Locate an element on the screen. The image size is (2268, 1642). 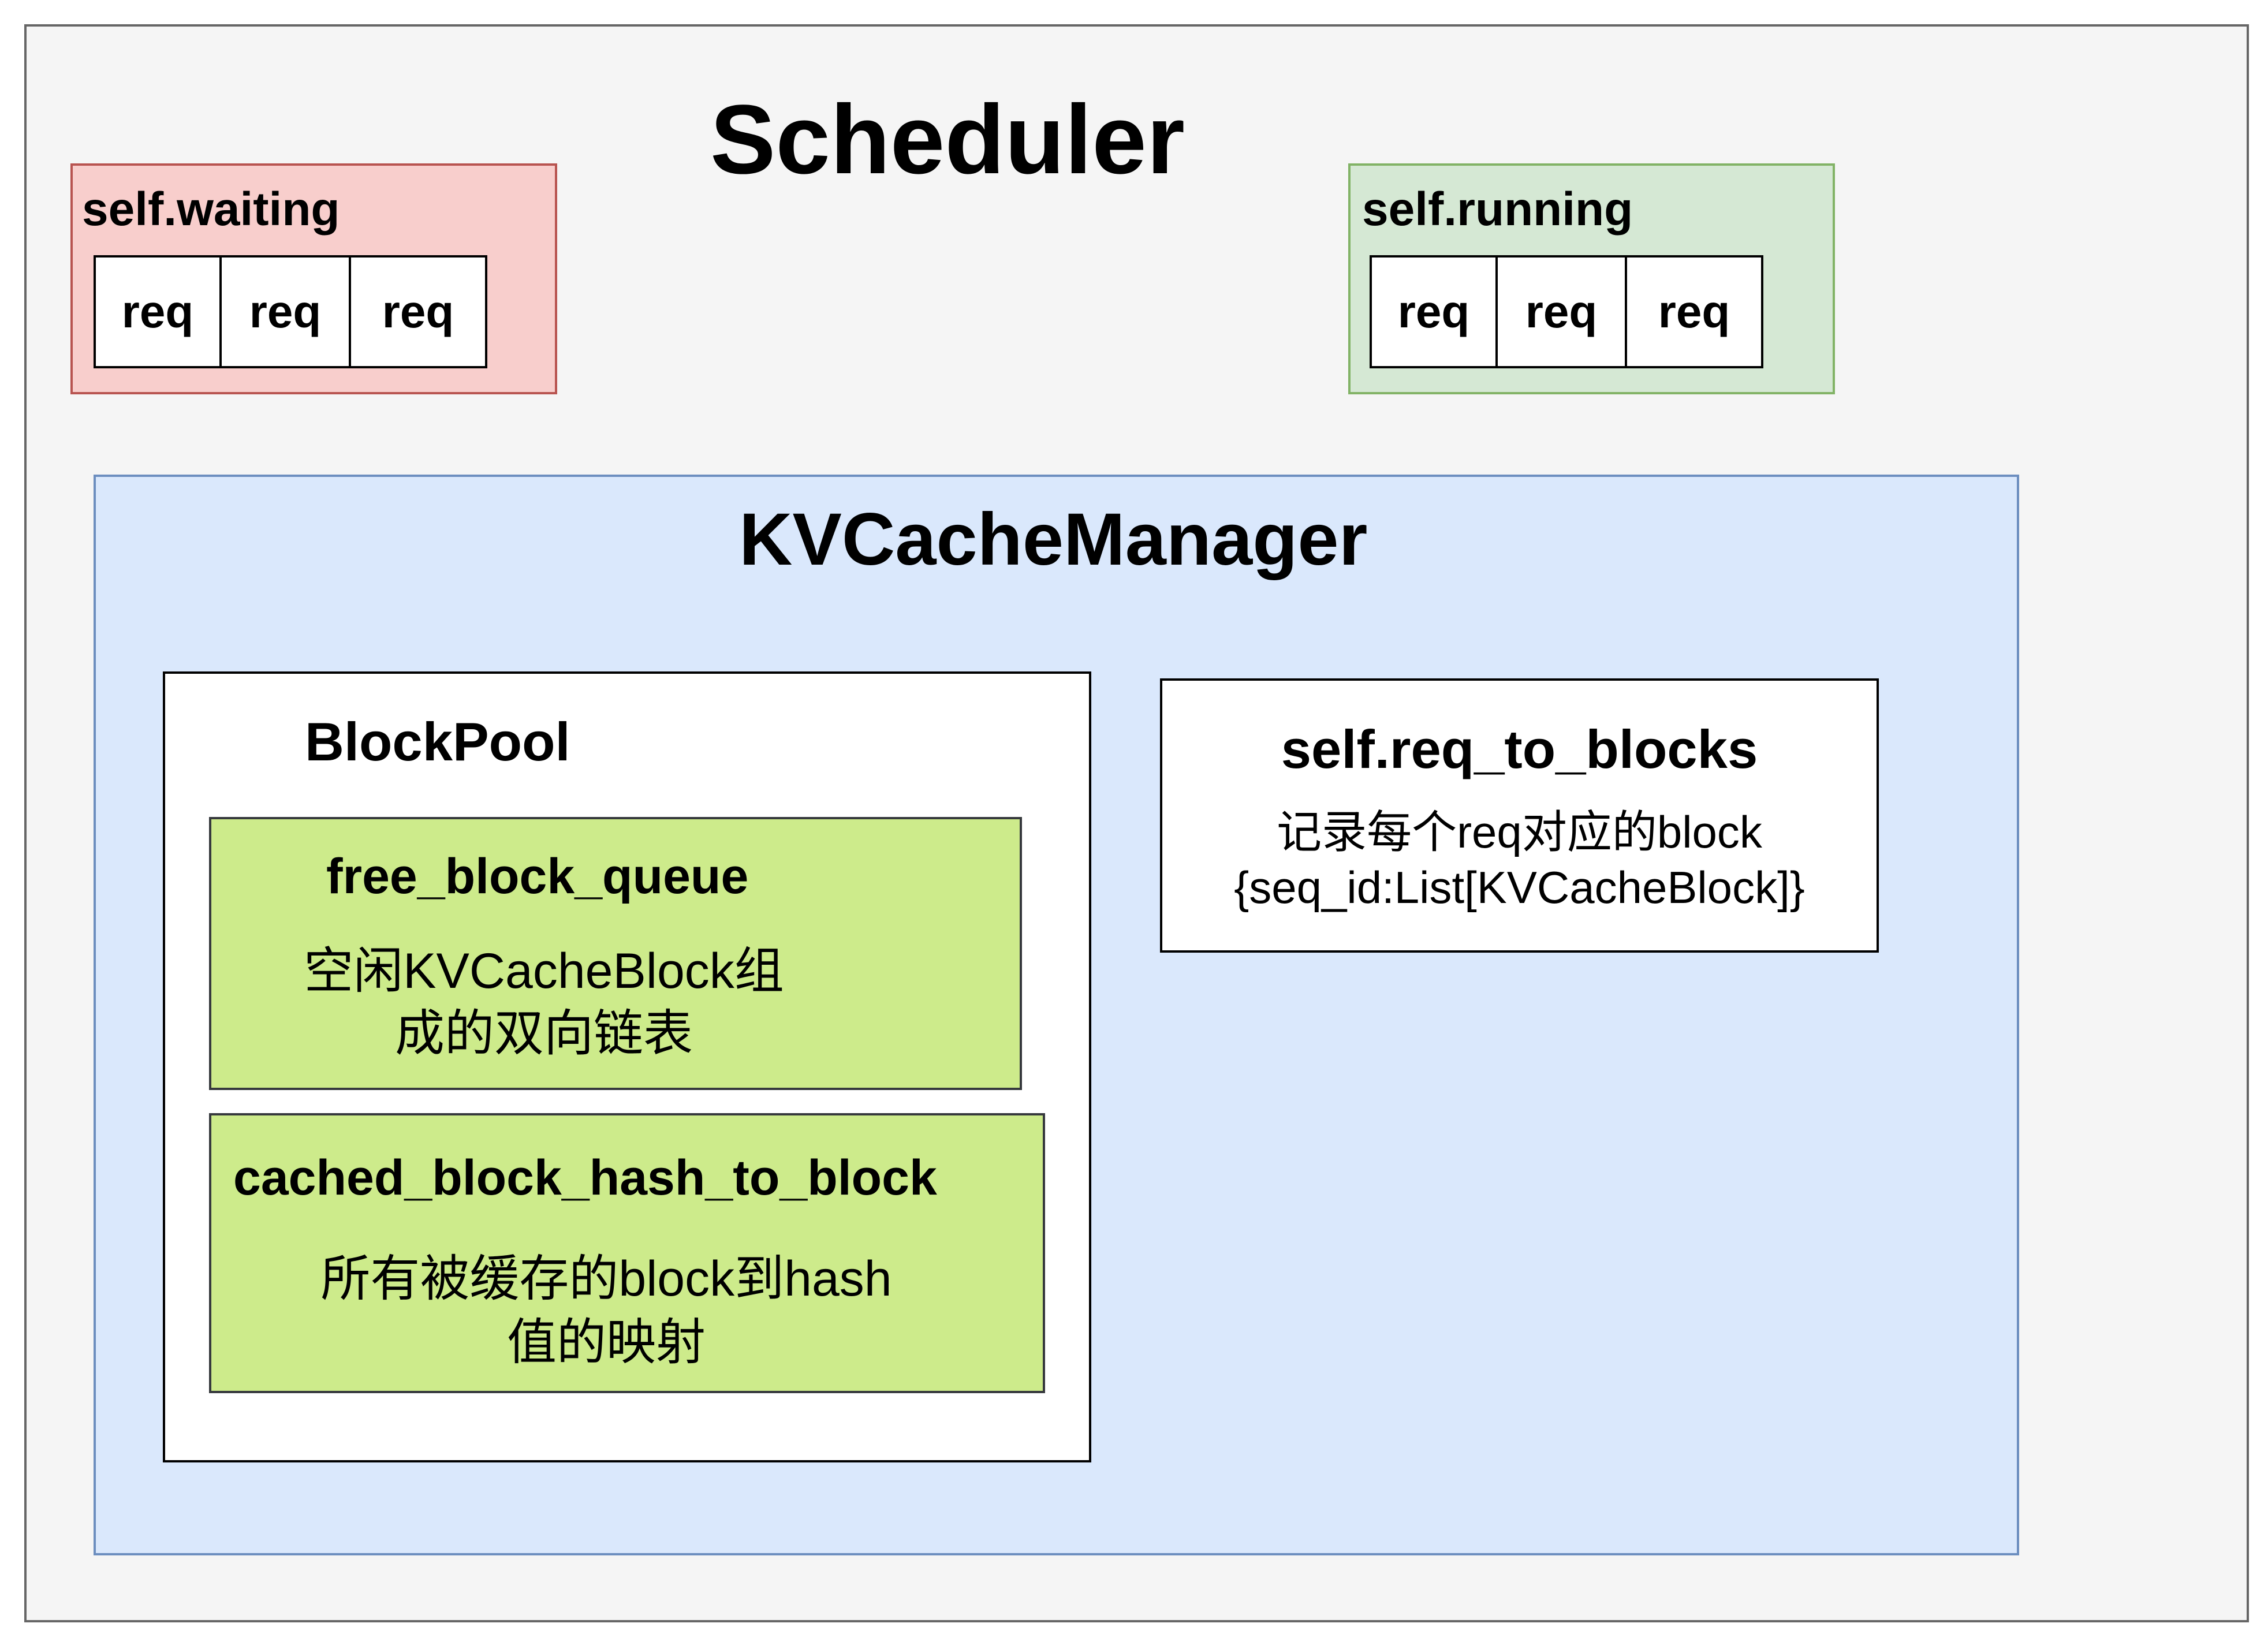
cached-block-hash-title: cached_block_hash_to_block is located at coordinates (585, 1178).